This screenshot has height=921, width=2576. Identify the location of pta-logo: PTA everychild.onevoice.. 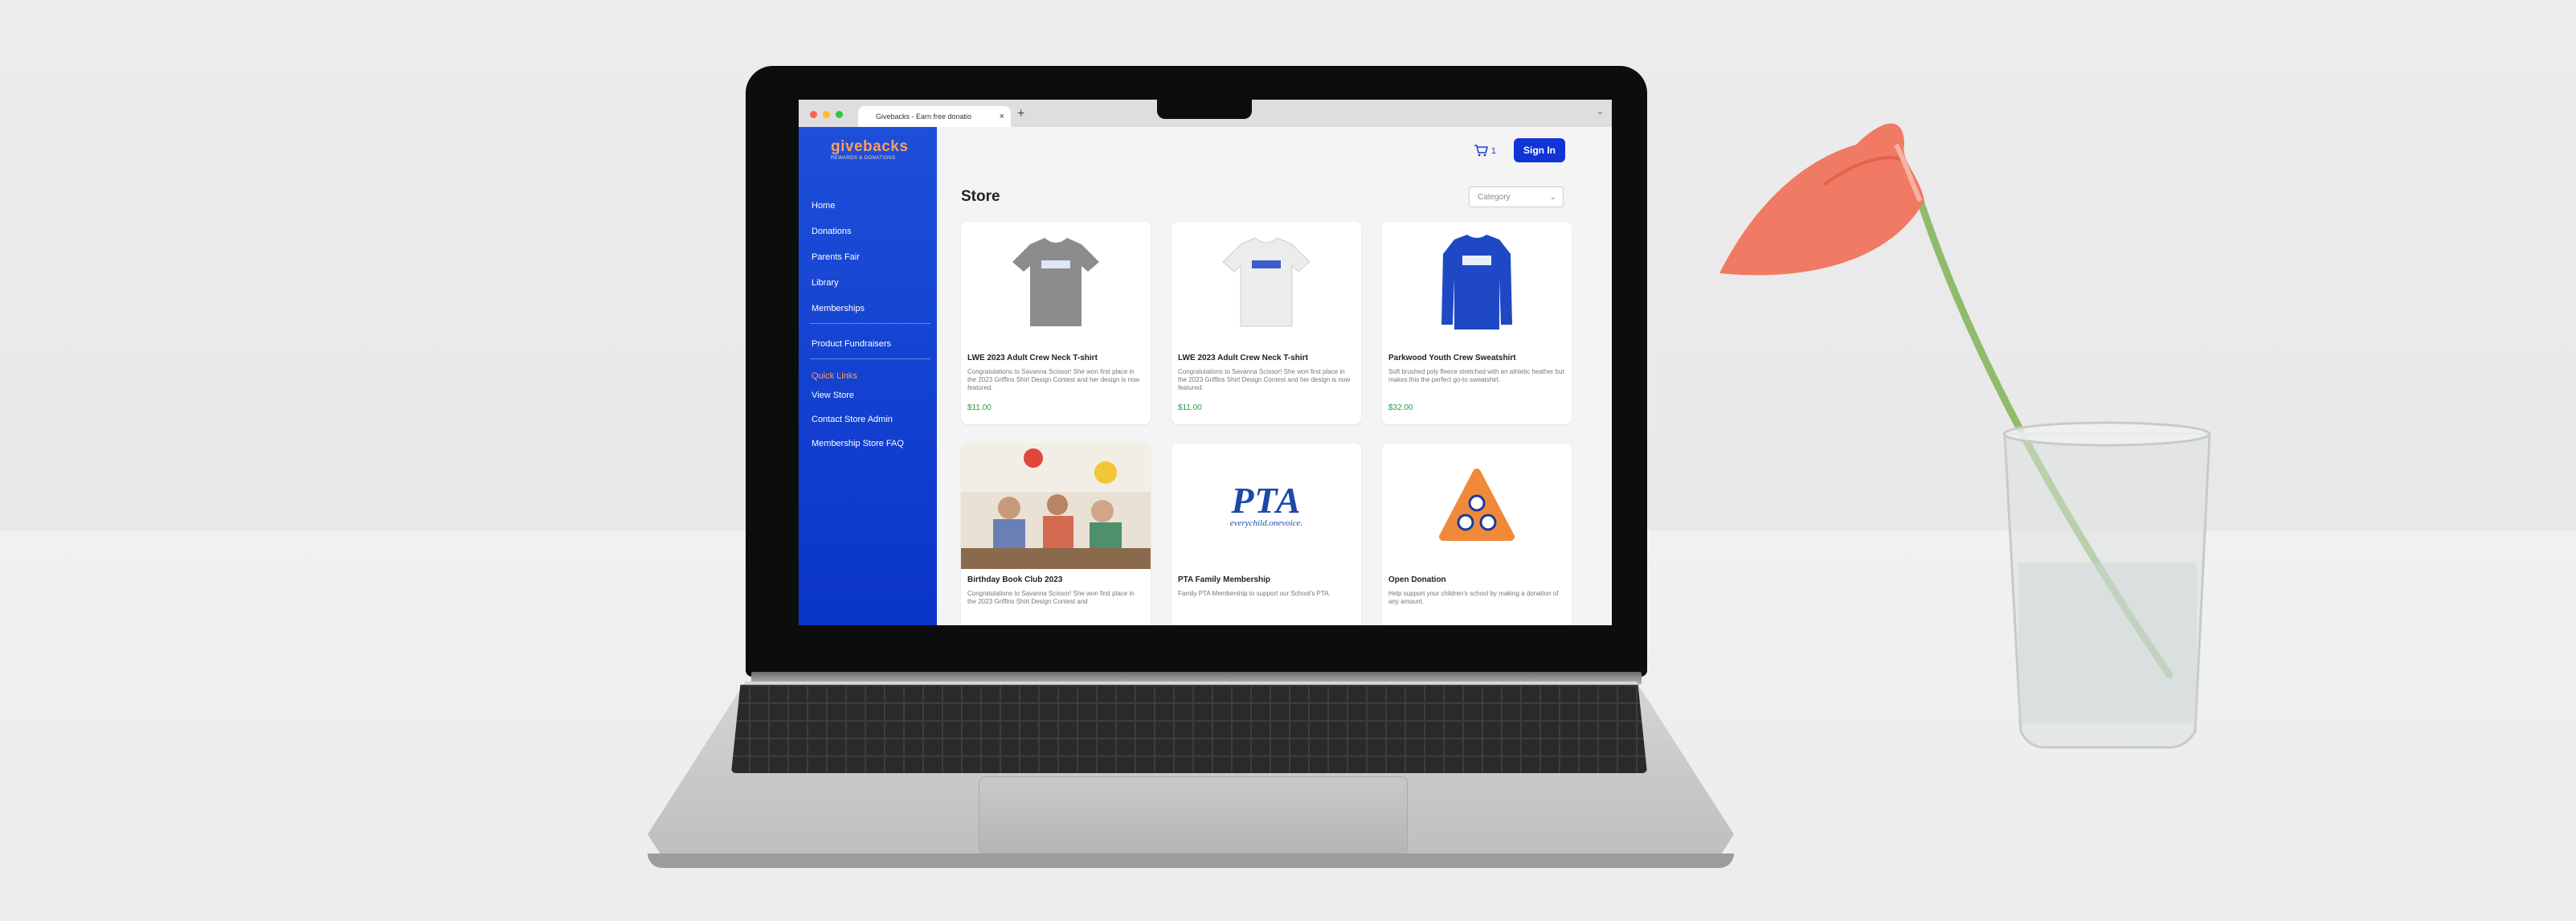
(1266, 504).